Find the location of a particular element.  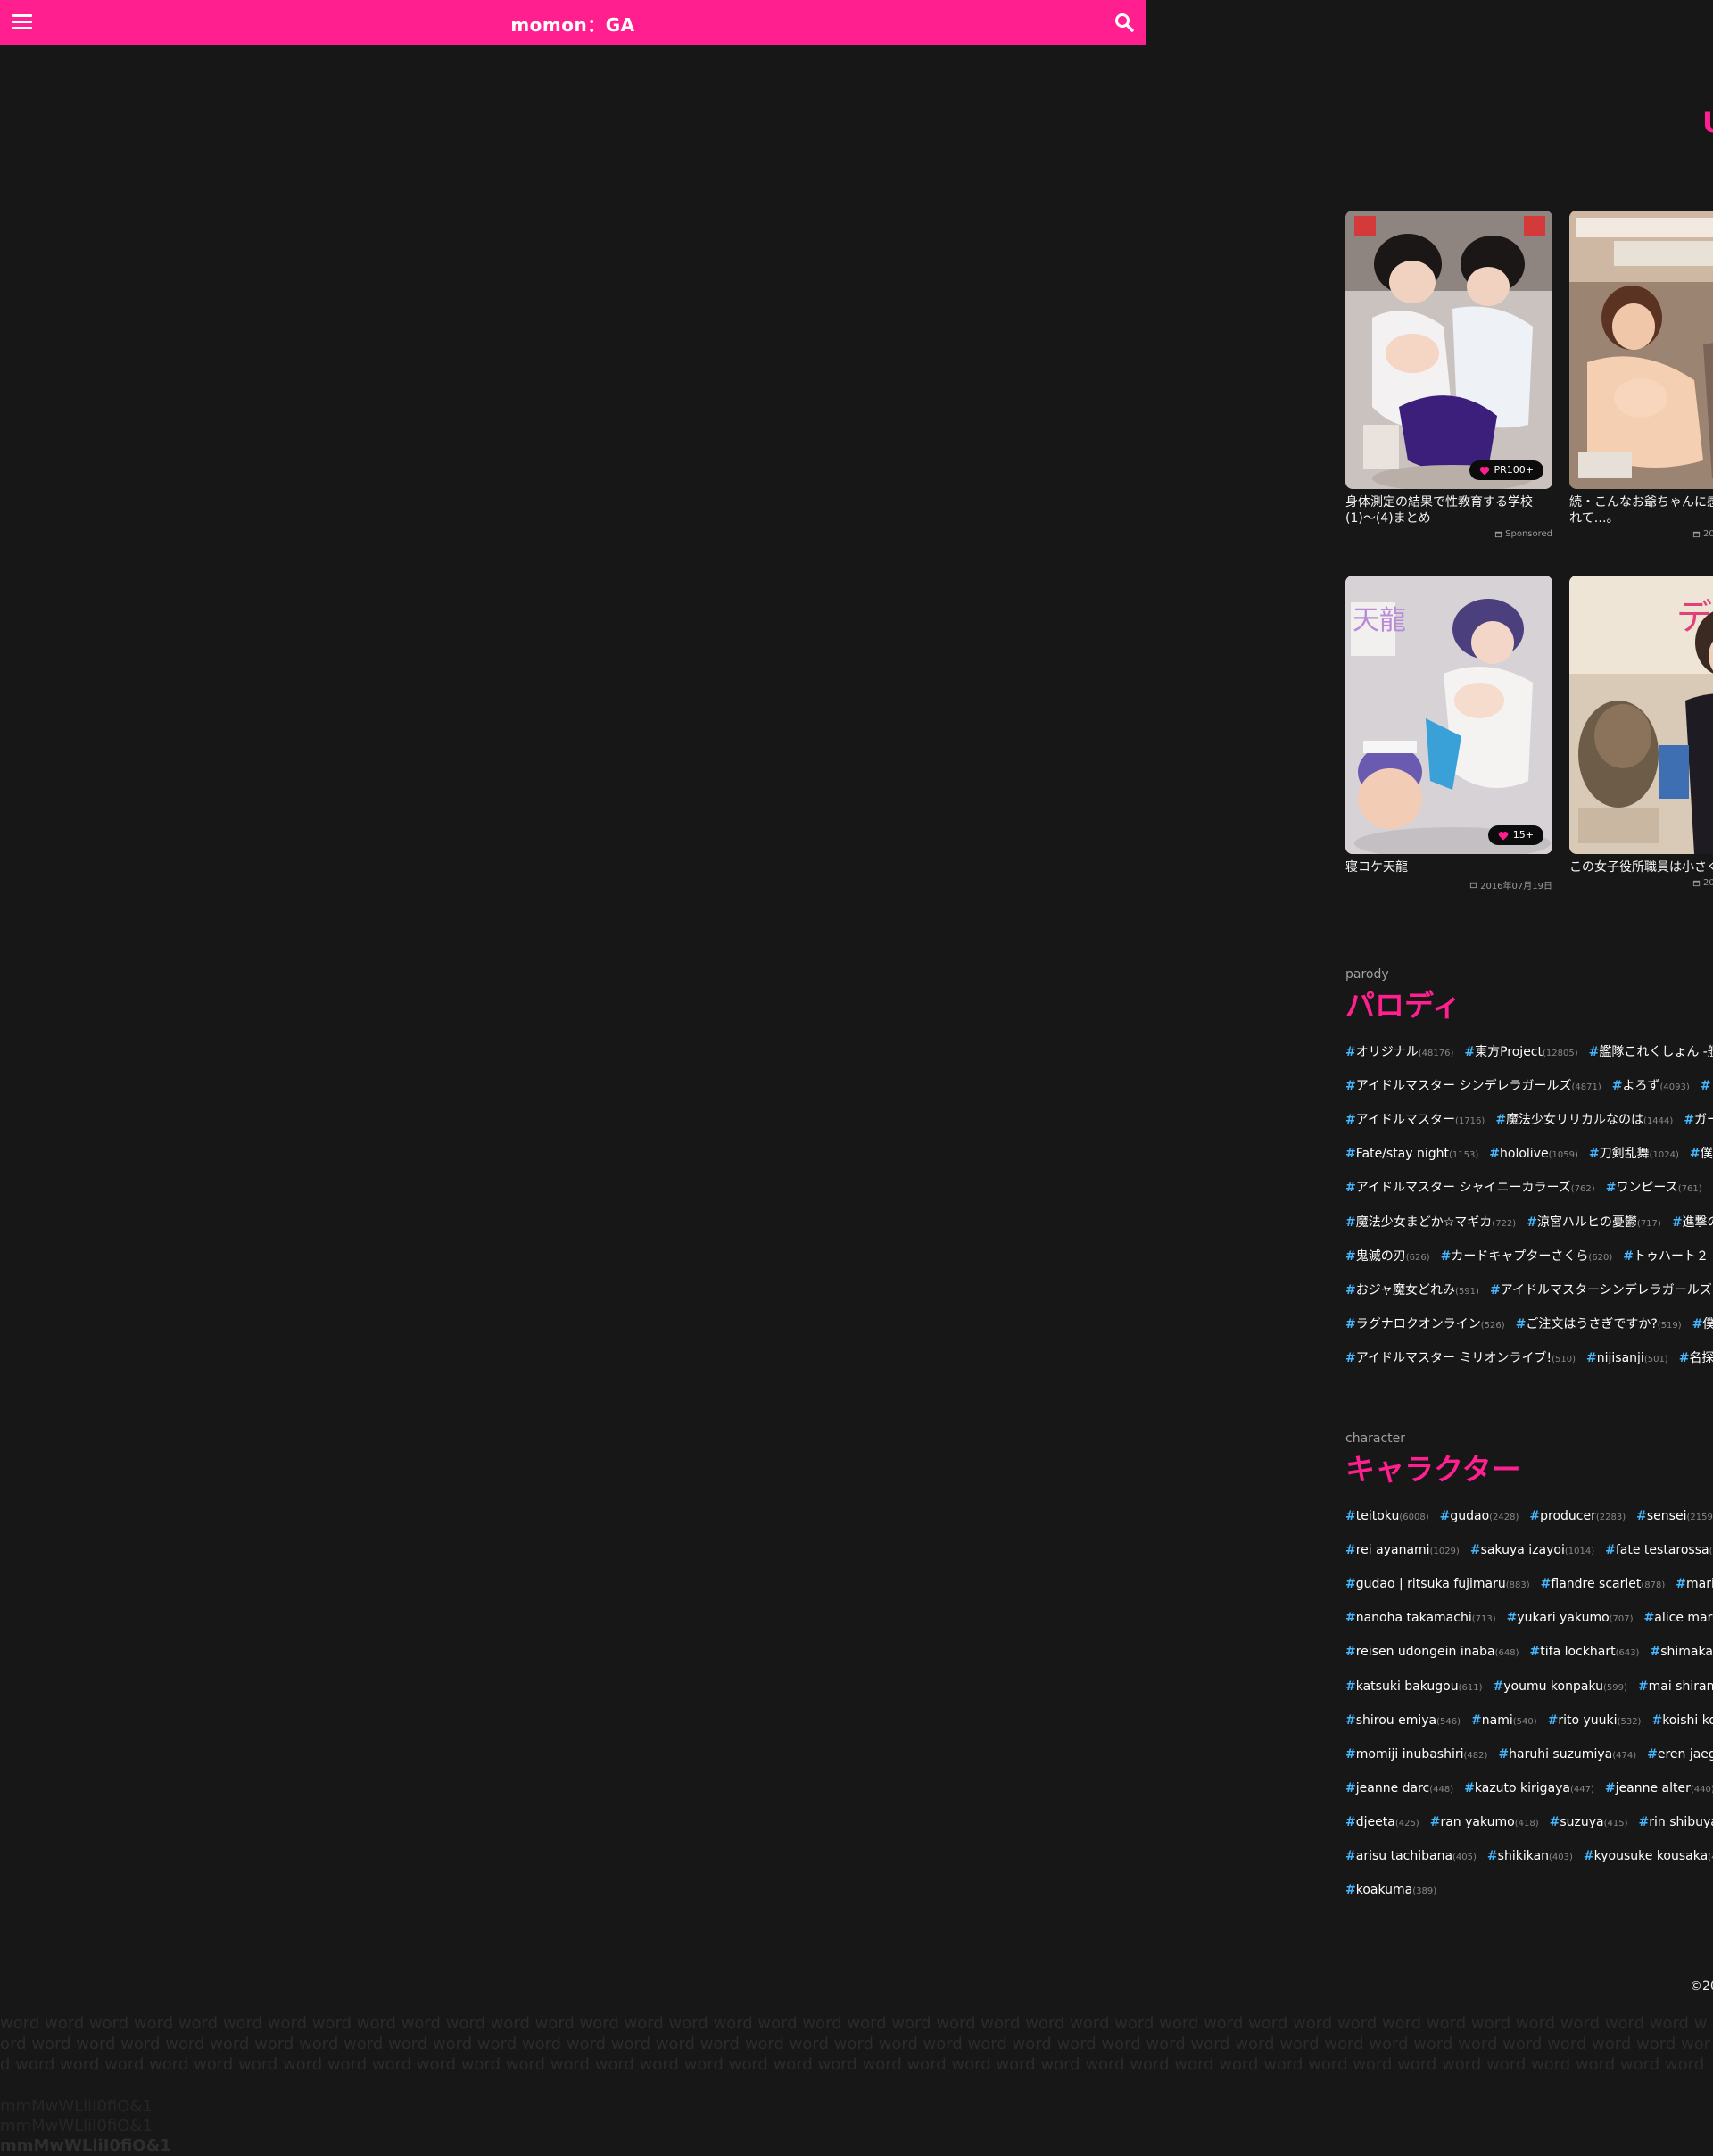

tag-link: #mai shiranui( is located at coordinates (1675, 1687).